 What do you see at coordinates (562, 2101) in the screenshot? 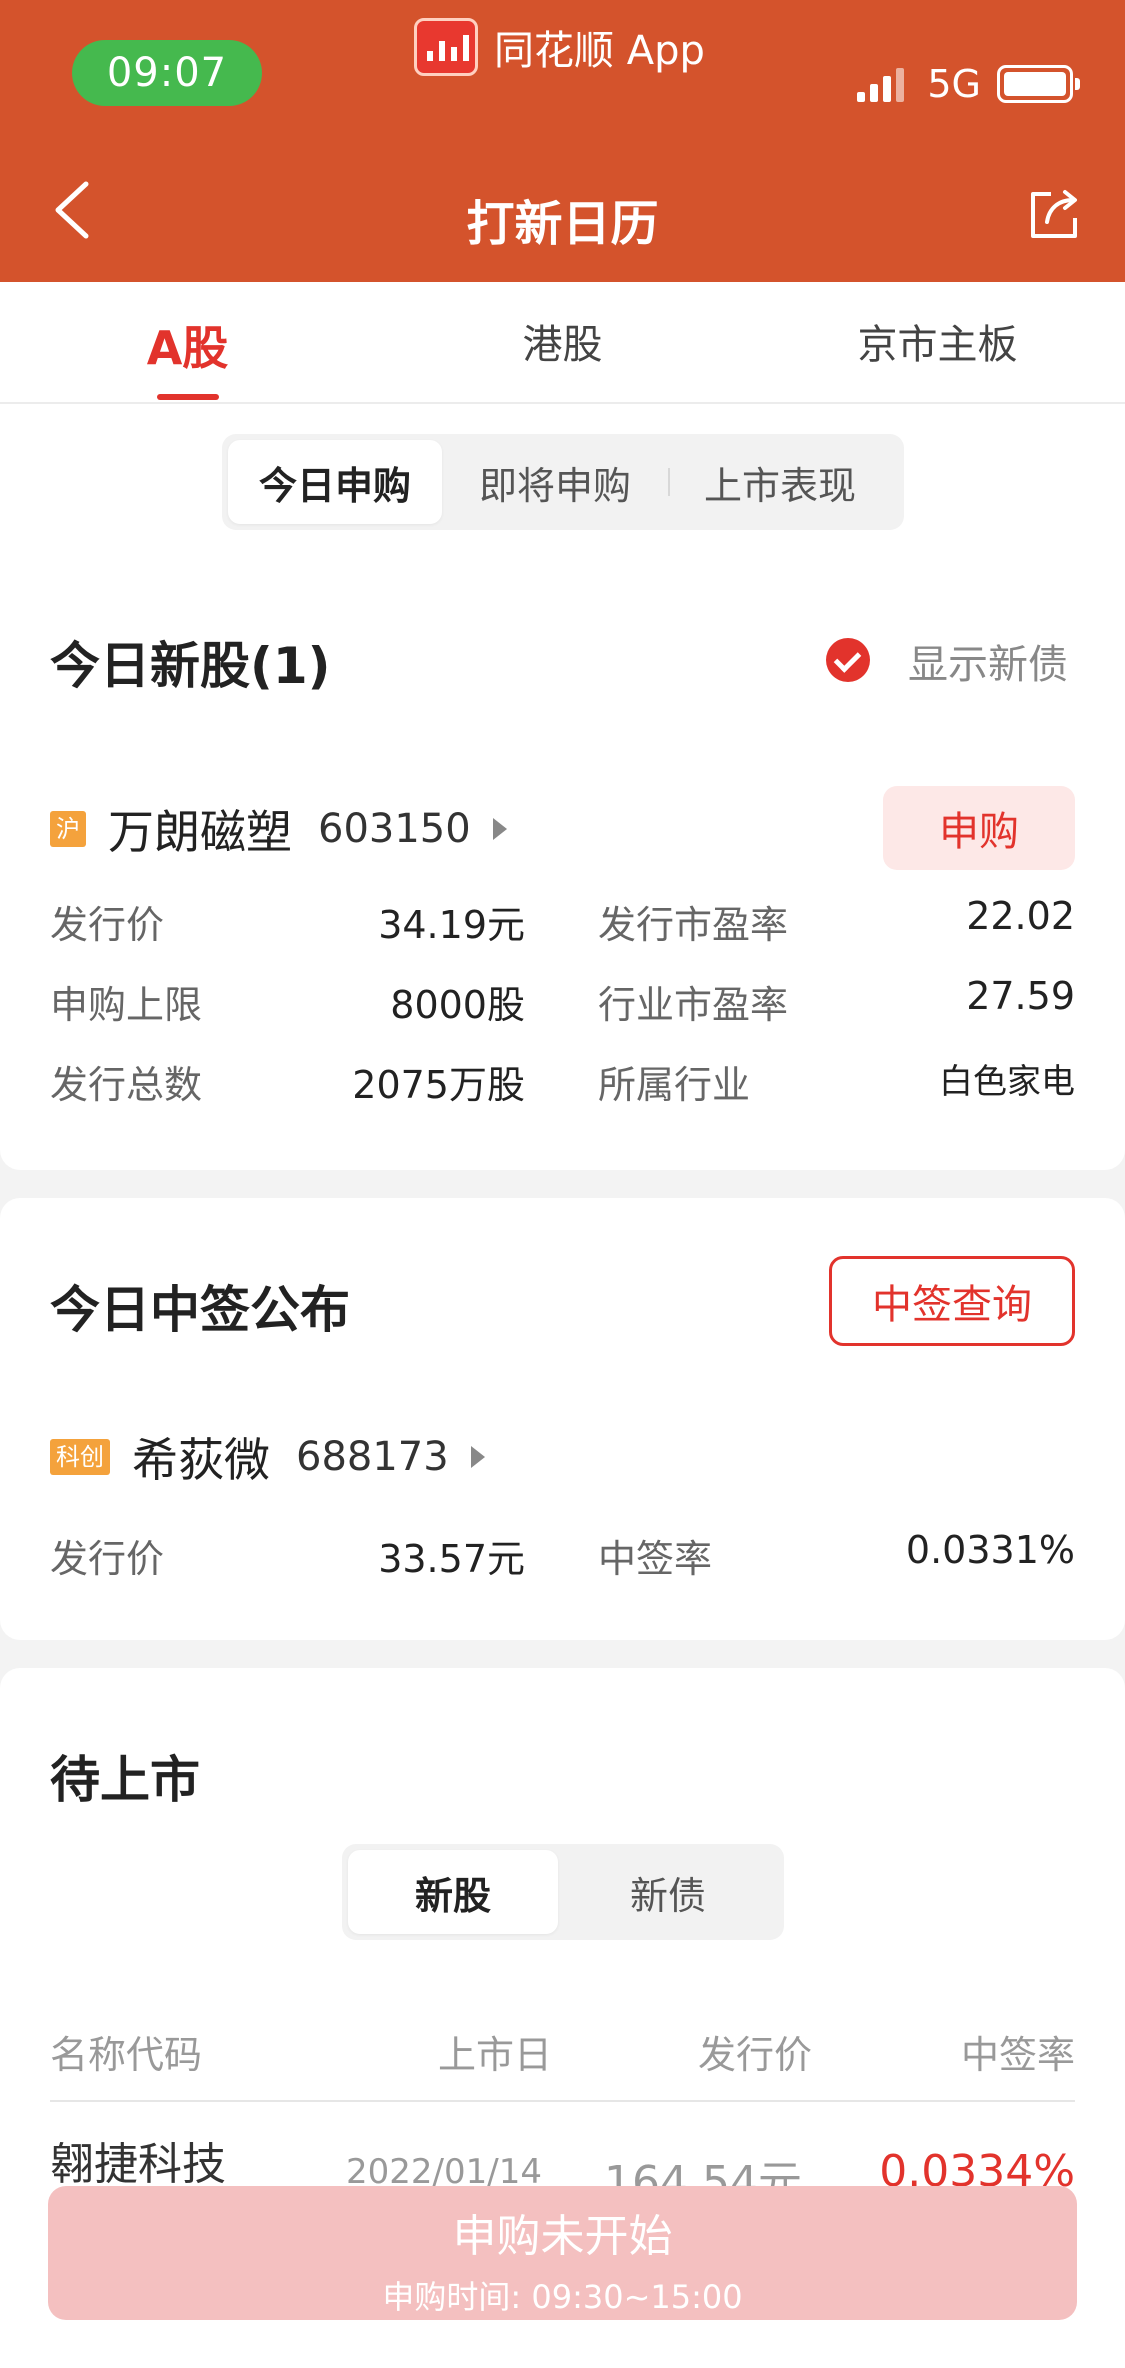
I see `table-divider` at bounding box center [562, 2101].